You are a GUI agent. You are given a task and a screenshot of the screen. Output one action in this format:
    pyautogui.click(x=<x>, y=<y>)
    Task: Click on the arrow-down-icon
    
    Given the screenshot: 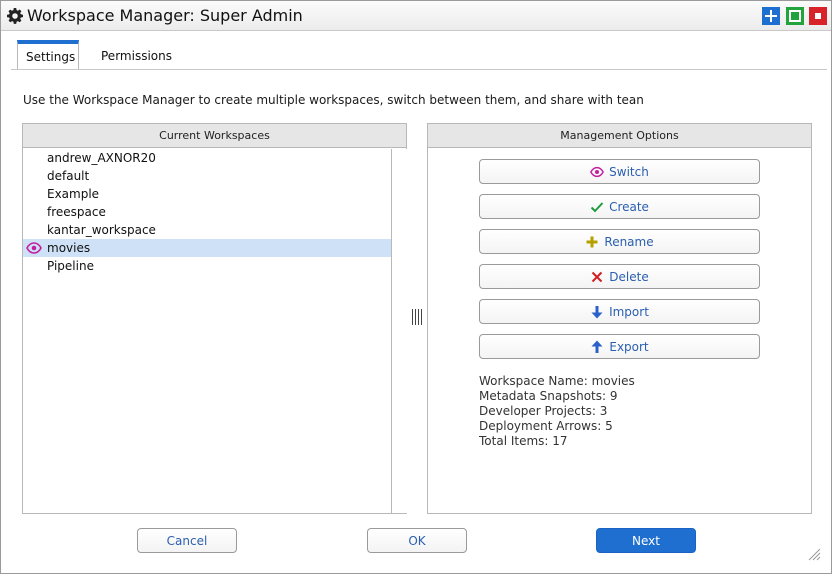 What is the action you would take?
    pyautogui.click(x=597, y=311)
    